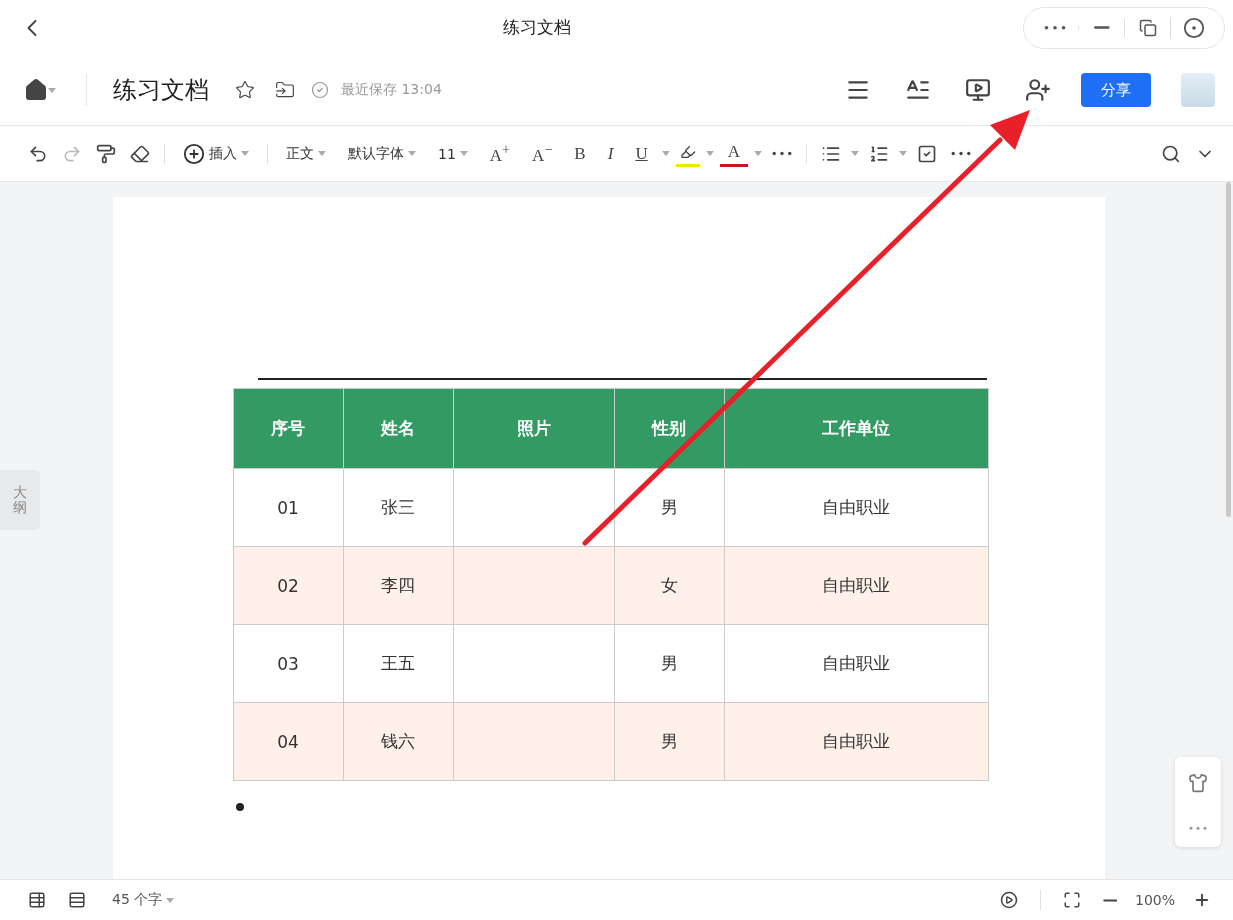 The height and width of the screenshot is (920, 1233). Describe the element at coordinates (398, 508) in the screenshot. I see `table-cell: 张三` at that location.